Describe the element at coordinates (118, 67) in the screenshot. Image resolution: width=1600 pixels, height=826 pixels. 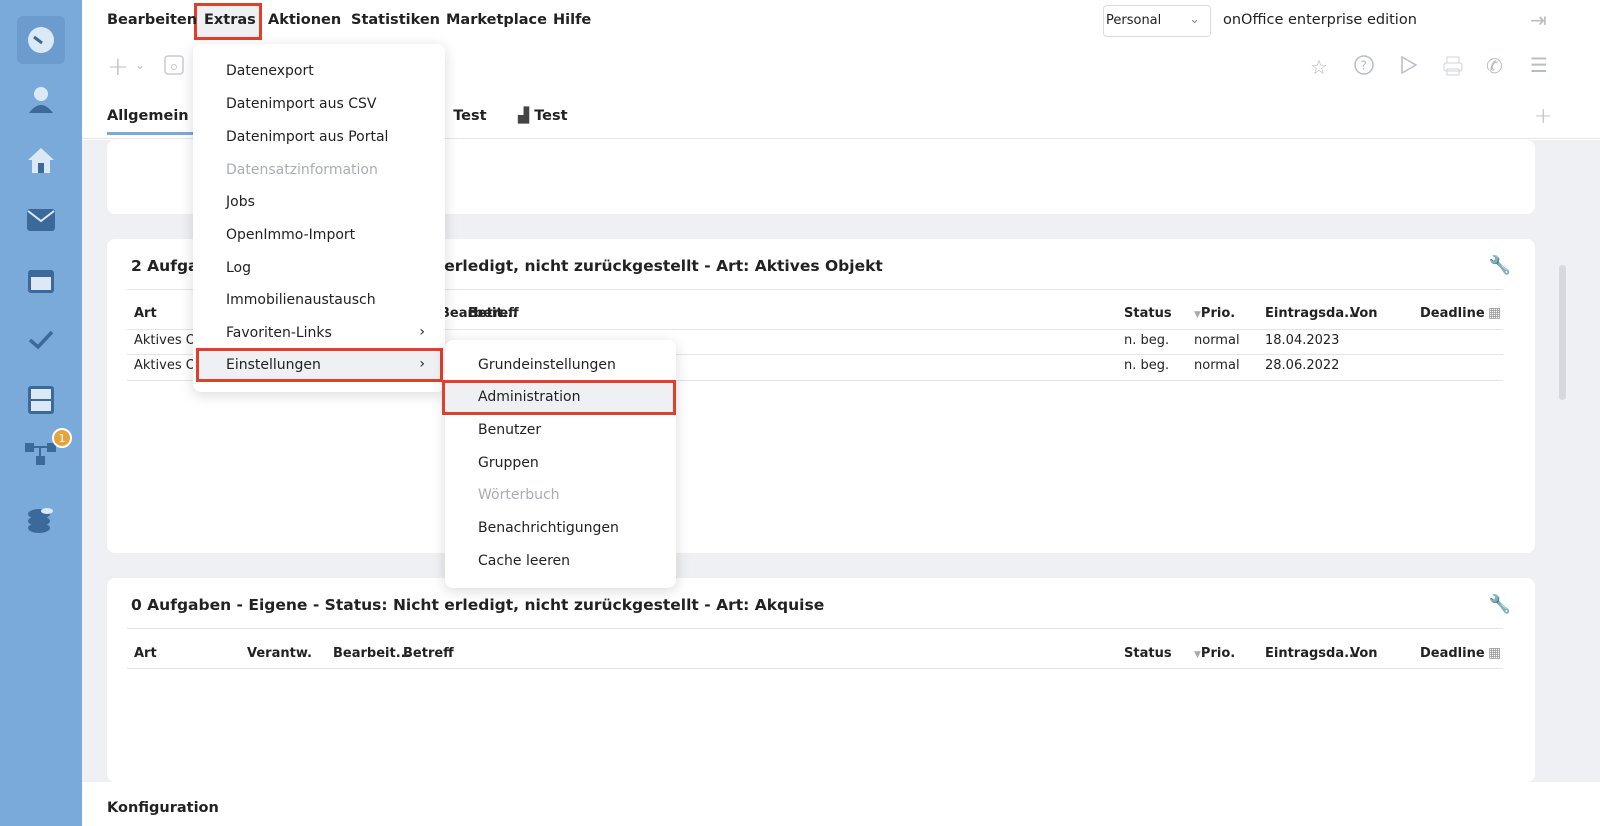
I see `plus-icon: +` at that location.